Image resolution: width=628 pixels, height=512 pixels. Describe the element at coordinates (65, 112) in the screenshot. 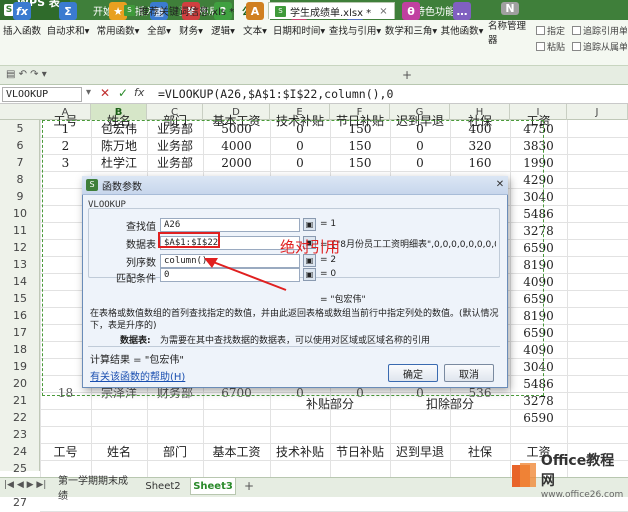

I see `column-header-a: A` at that location.